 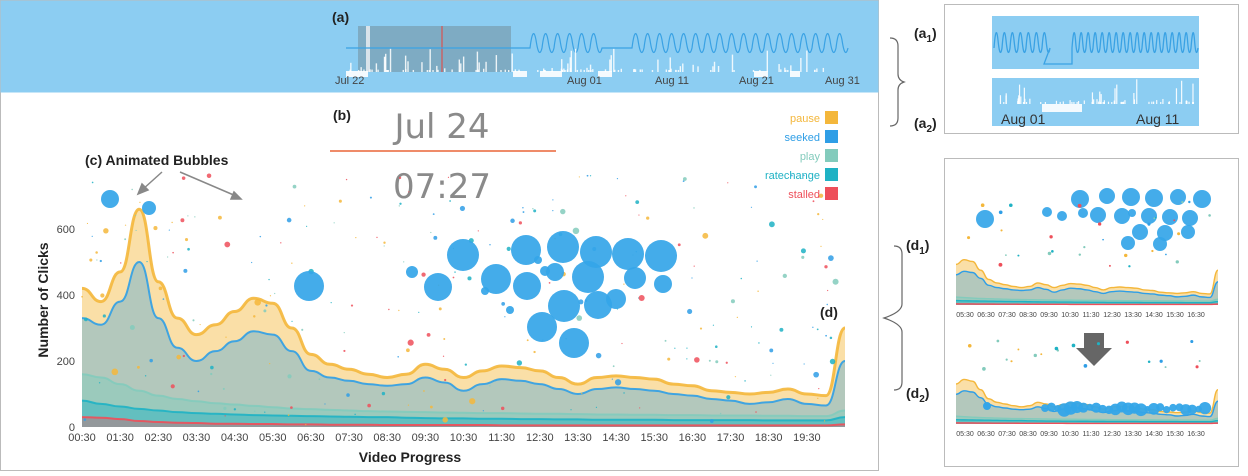 I want to click on label-d1: (d1), so click(x=917, y=247).